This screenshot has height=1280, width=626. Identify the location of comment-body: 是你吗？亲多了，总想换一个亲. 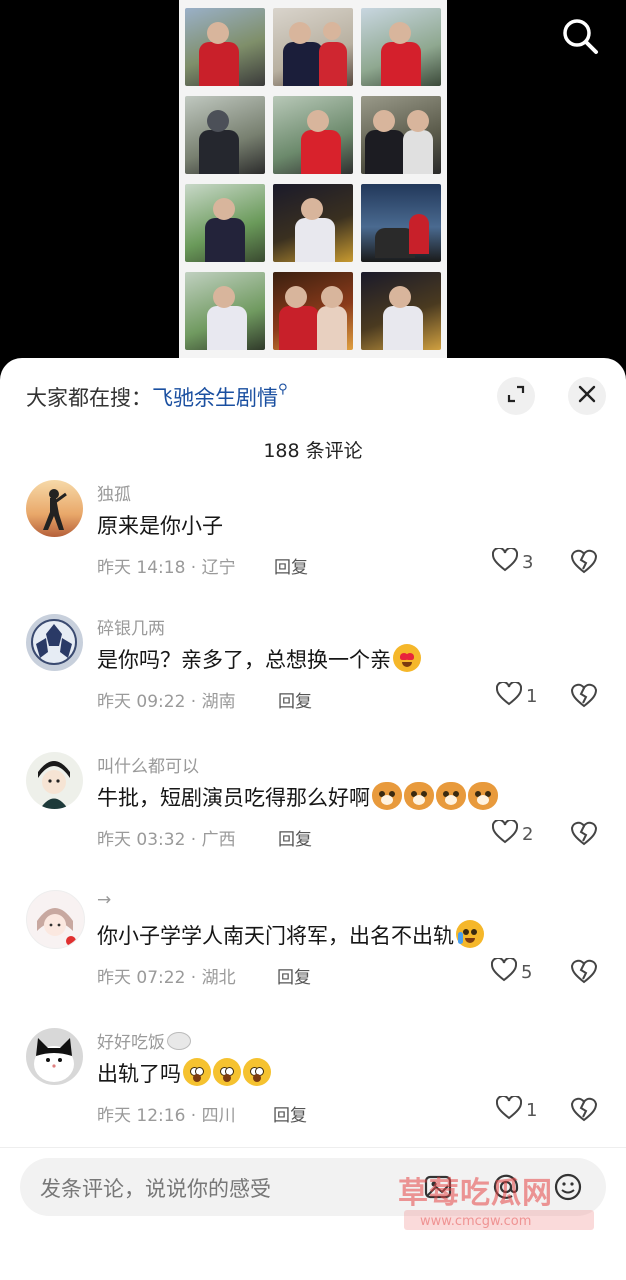
(244, 660).